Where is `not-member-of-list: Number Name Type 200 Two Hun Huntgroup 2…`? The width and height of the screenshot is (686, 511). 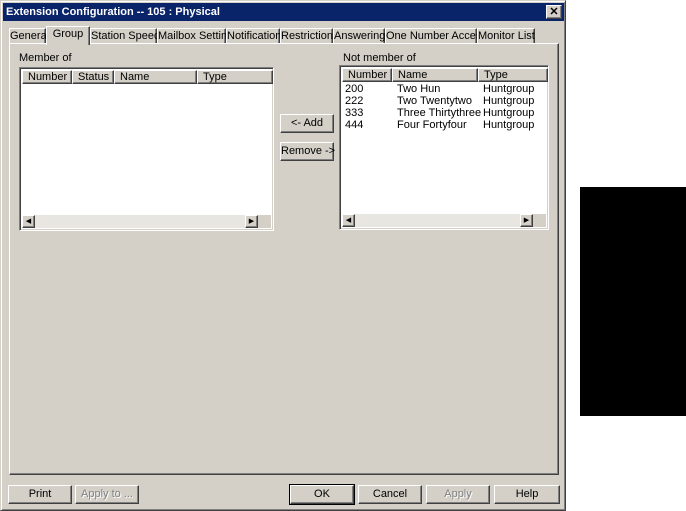 not-member-of-list: Number Name Type 200 Two Hun Huntgroup 2… is located at coordinates (444, 147).